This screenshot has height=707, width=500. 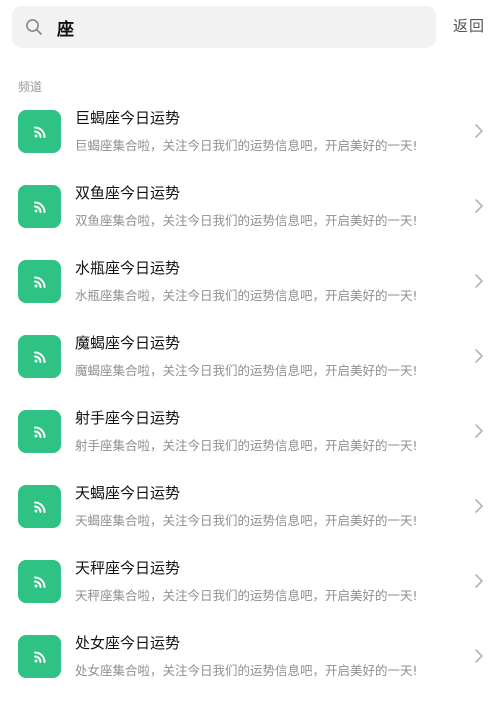 What do you see at coordinates (469, 25) in the screenshot?
I see `back-button: 返回` at bounding box center [469, 25].